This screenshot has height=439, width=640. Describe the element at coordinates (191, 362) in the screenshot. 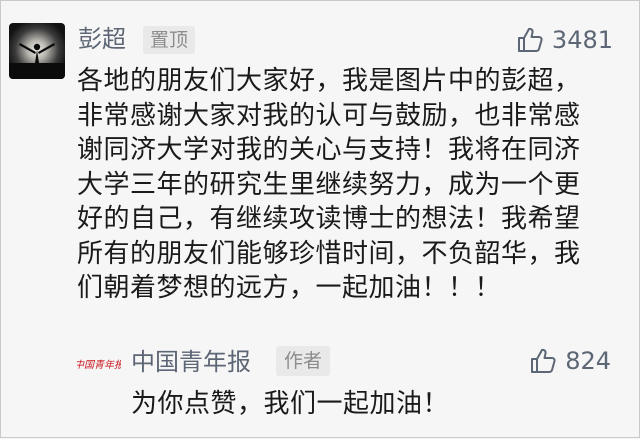

I see `reply-author-name: 中国青年报` at that location.